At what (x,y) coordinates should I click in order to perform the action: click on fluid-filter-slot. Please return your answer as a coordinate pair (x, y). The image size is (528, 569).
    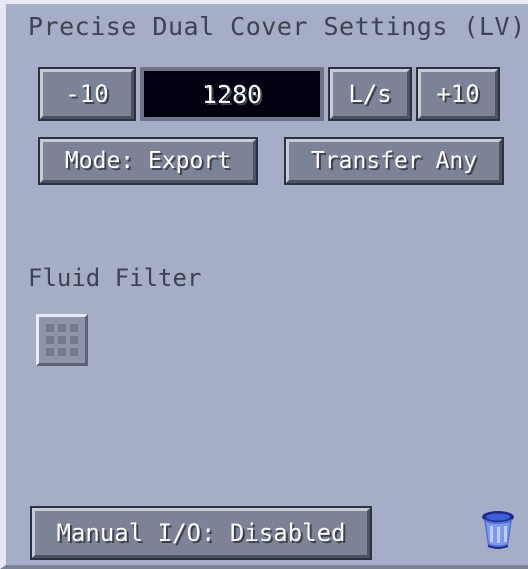
    Looking at the image, I should click on (62, 340).